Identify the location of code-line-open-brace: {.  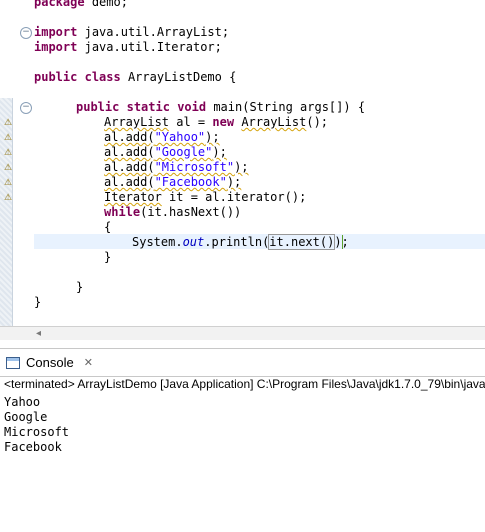
(108, 227).